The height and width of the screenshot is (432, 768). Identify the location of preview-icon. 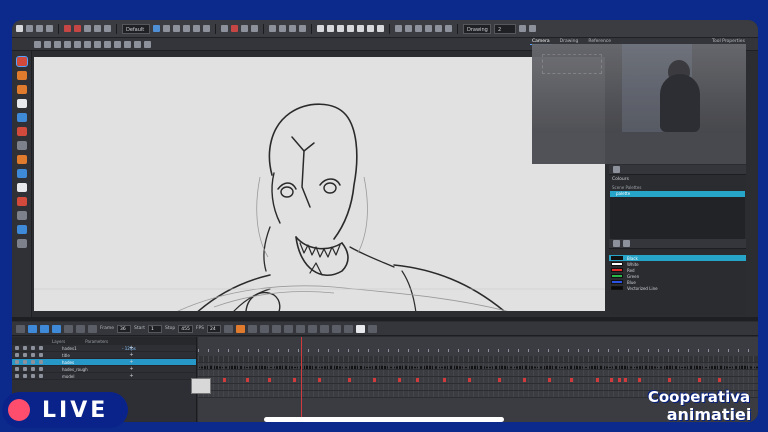
(370, 28).